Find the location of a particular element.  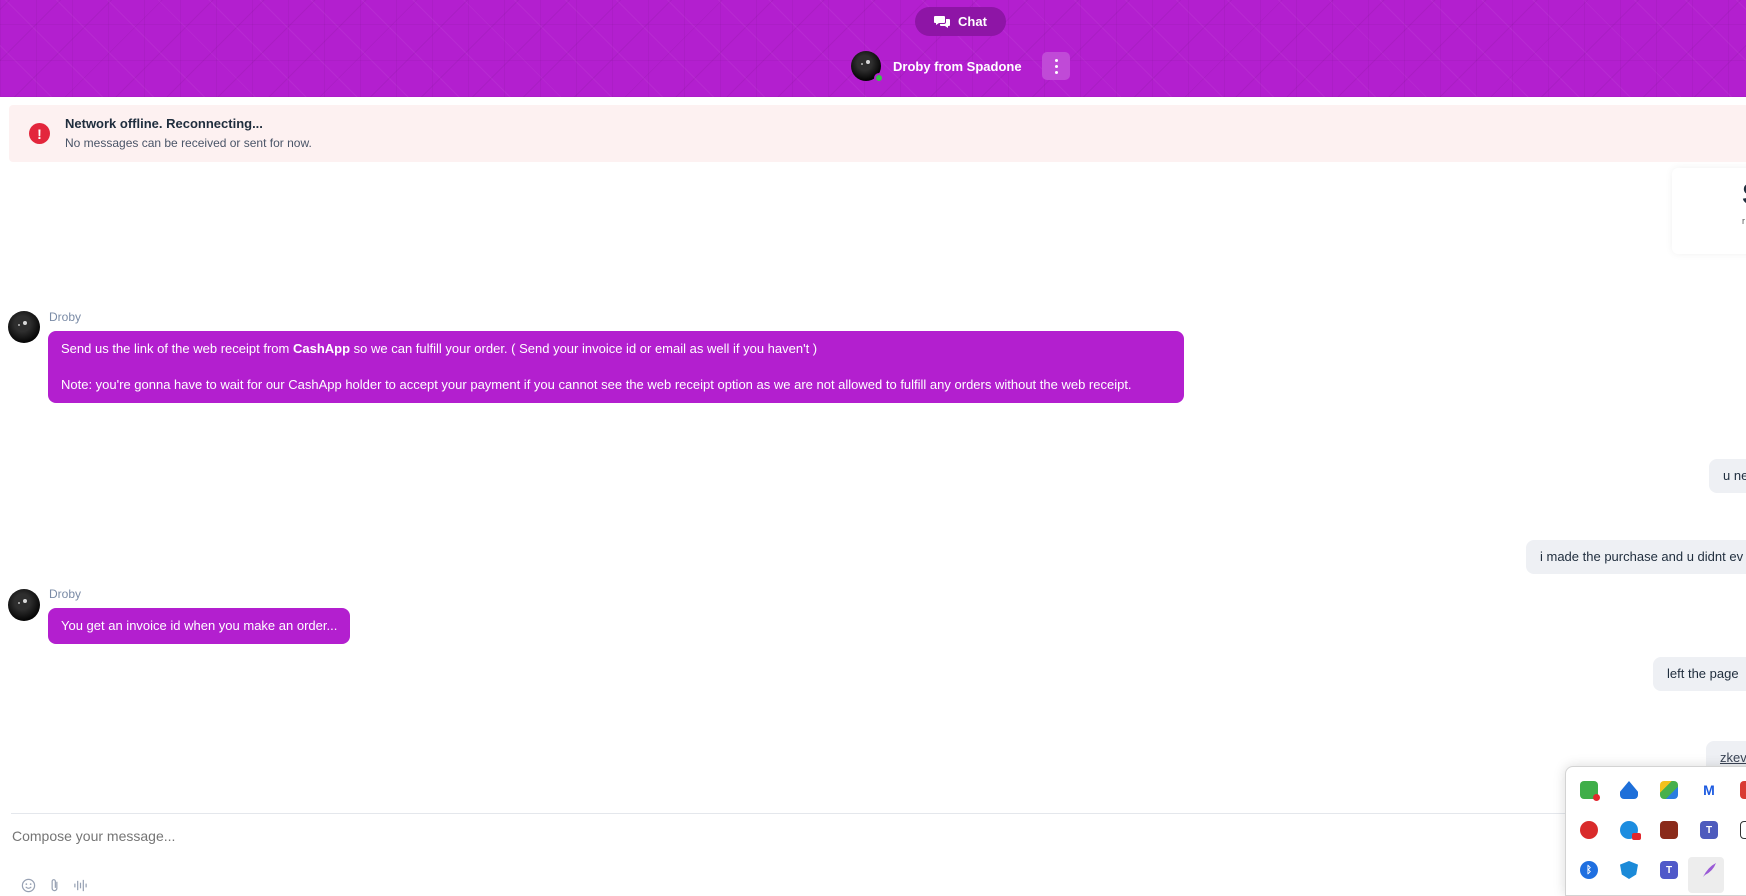

attachment-icon is located at coordinates (54, 885).